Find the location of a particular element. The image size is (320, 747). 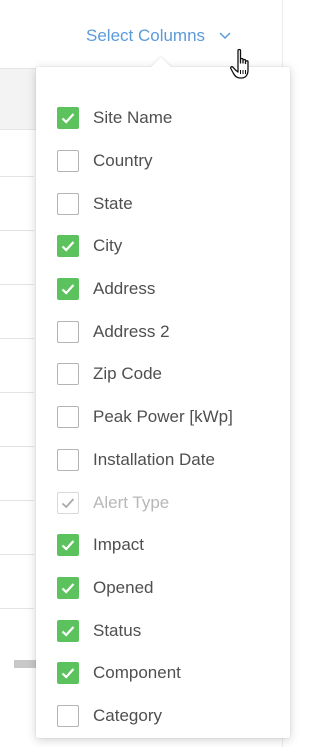

column-option-label: Address is located at coordinates (124, 289).